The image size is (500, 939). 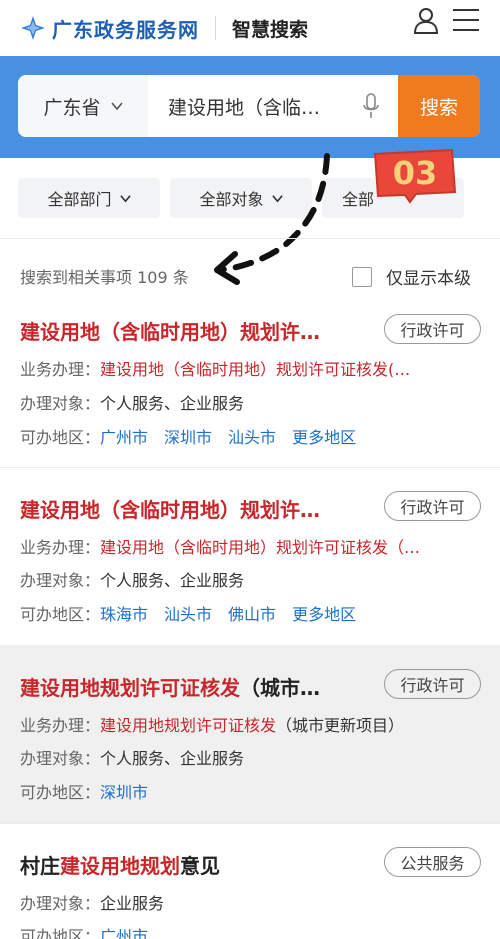 What do you see at coordinates (426, 20) in the screenshot?
I see `user-icon` at bounding box center [426, 20].